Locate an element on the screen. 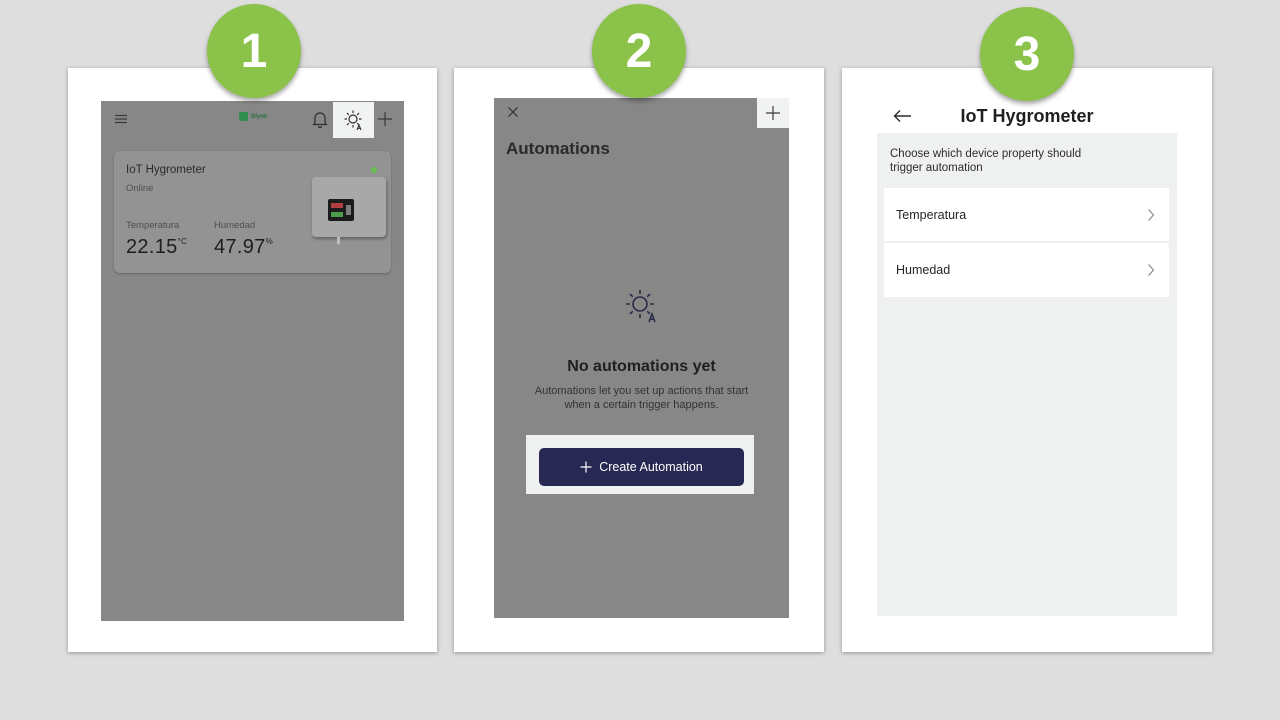  property-row-humedad: Humedad is located at coordinates (1026, 270).